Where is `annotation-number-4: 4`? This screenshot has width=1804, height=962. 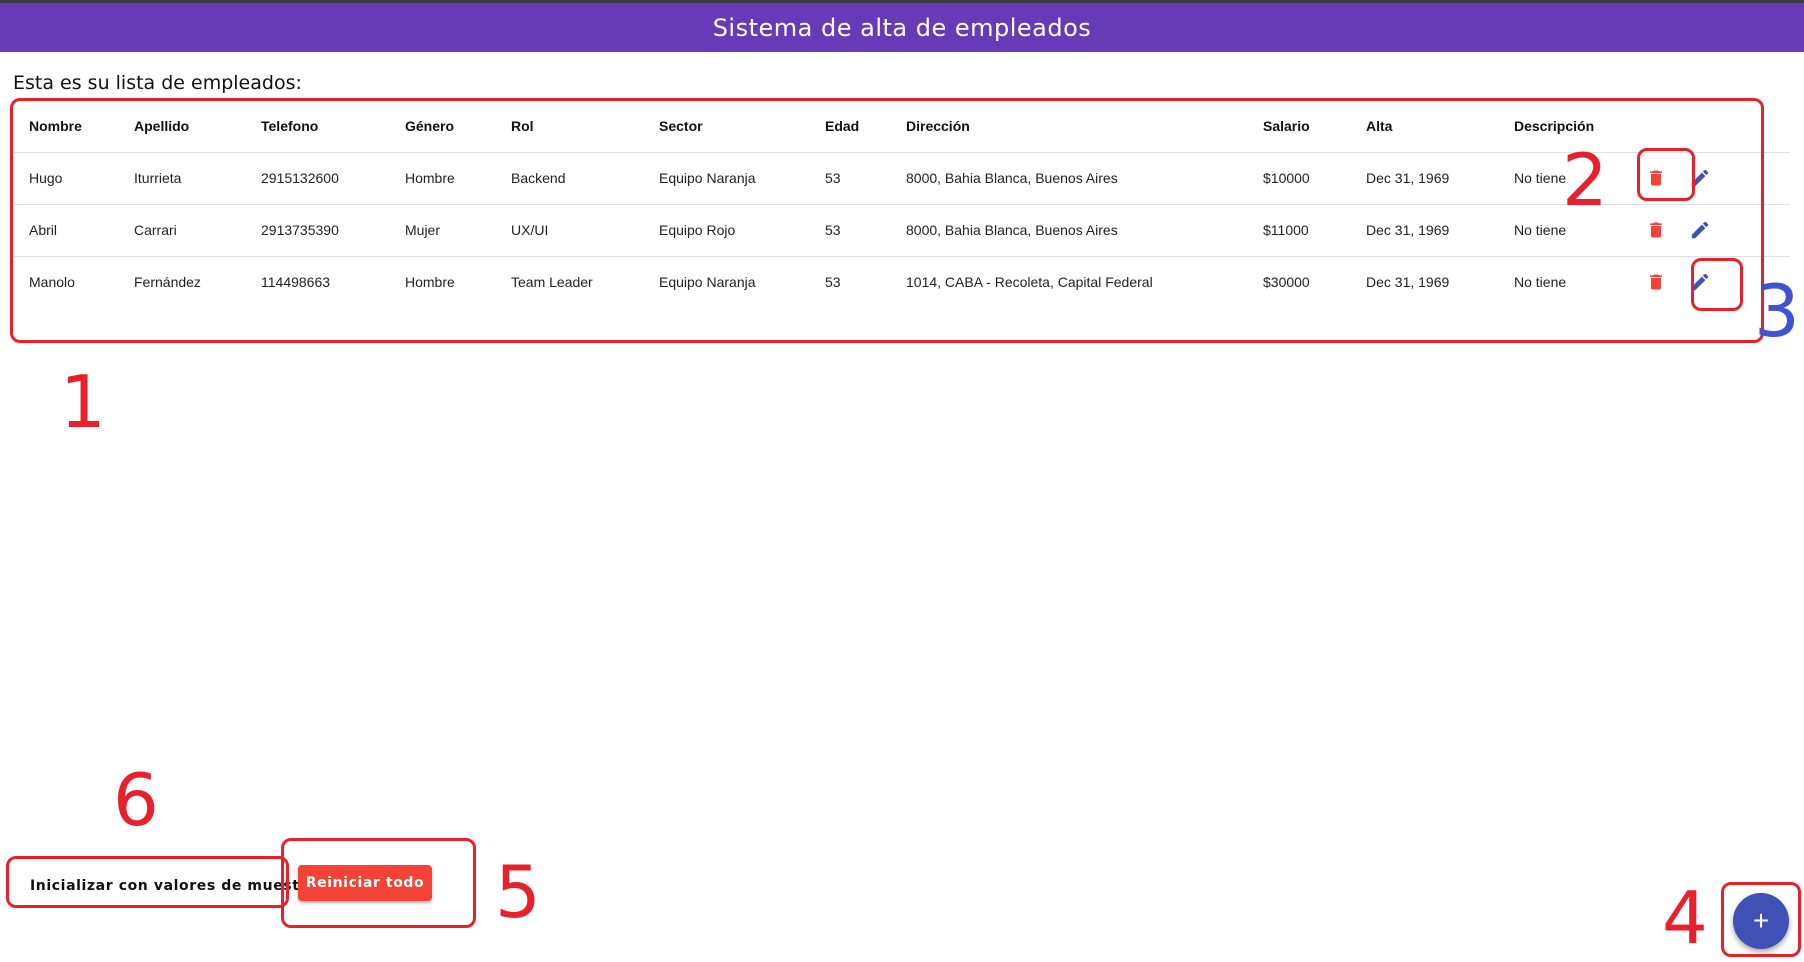
annotation-number-4: 4 is located at coordinates (1685, 918).